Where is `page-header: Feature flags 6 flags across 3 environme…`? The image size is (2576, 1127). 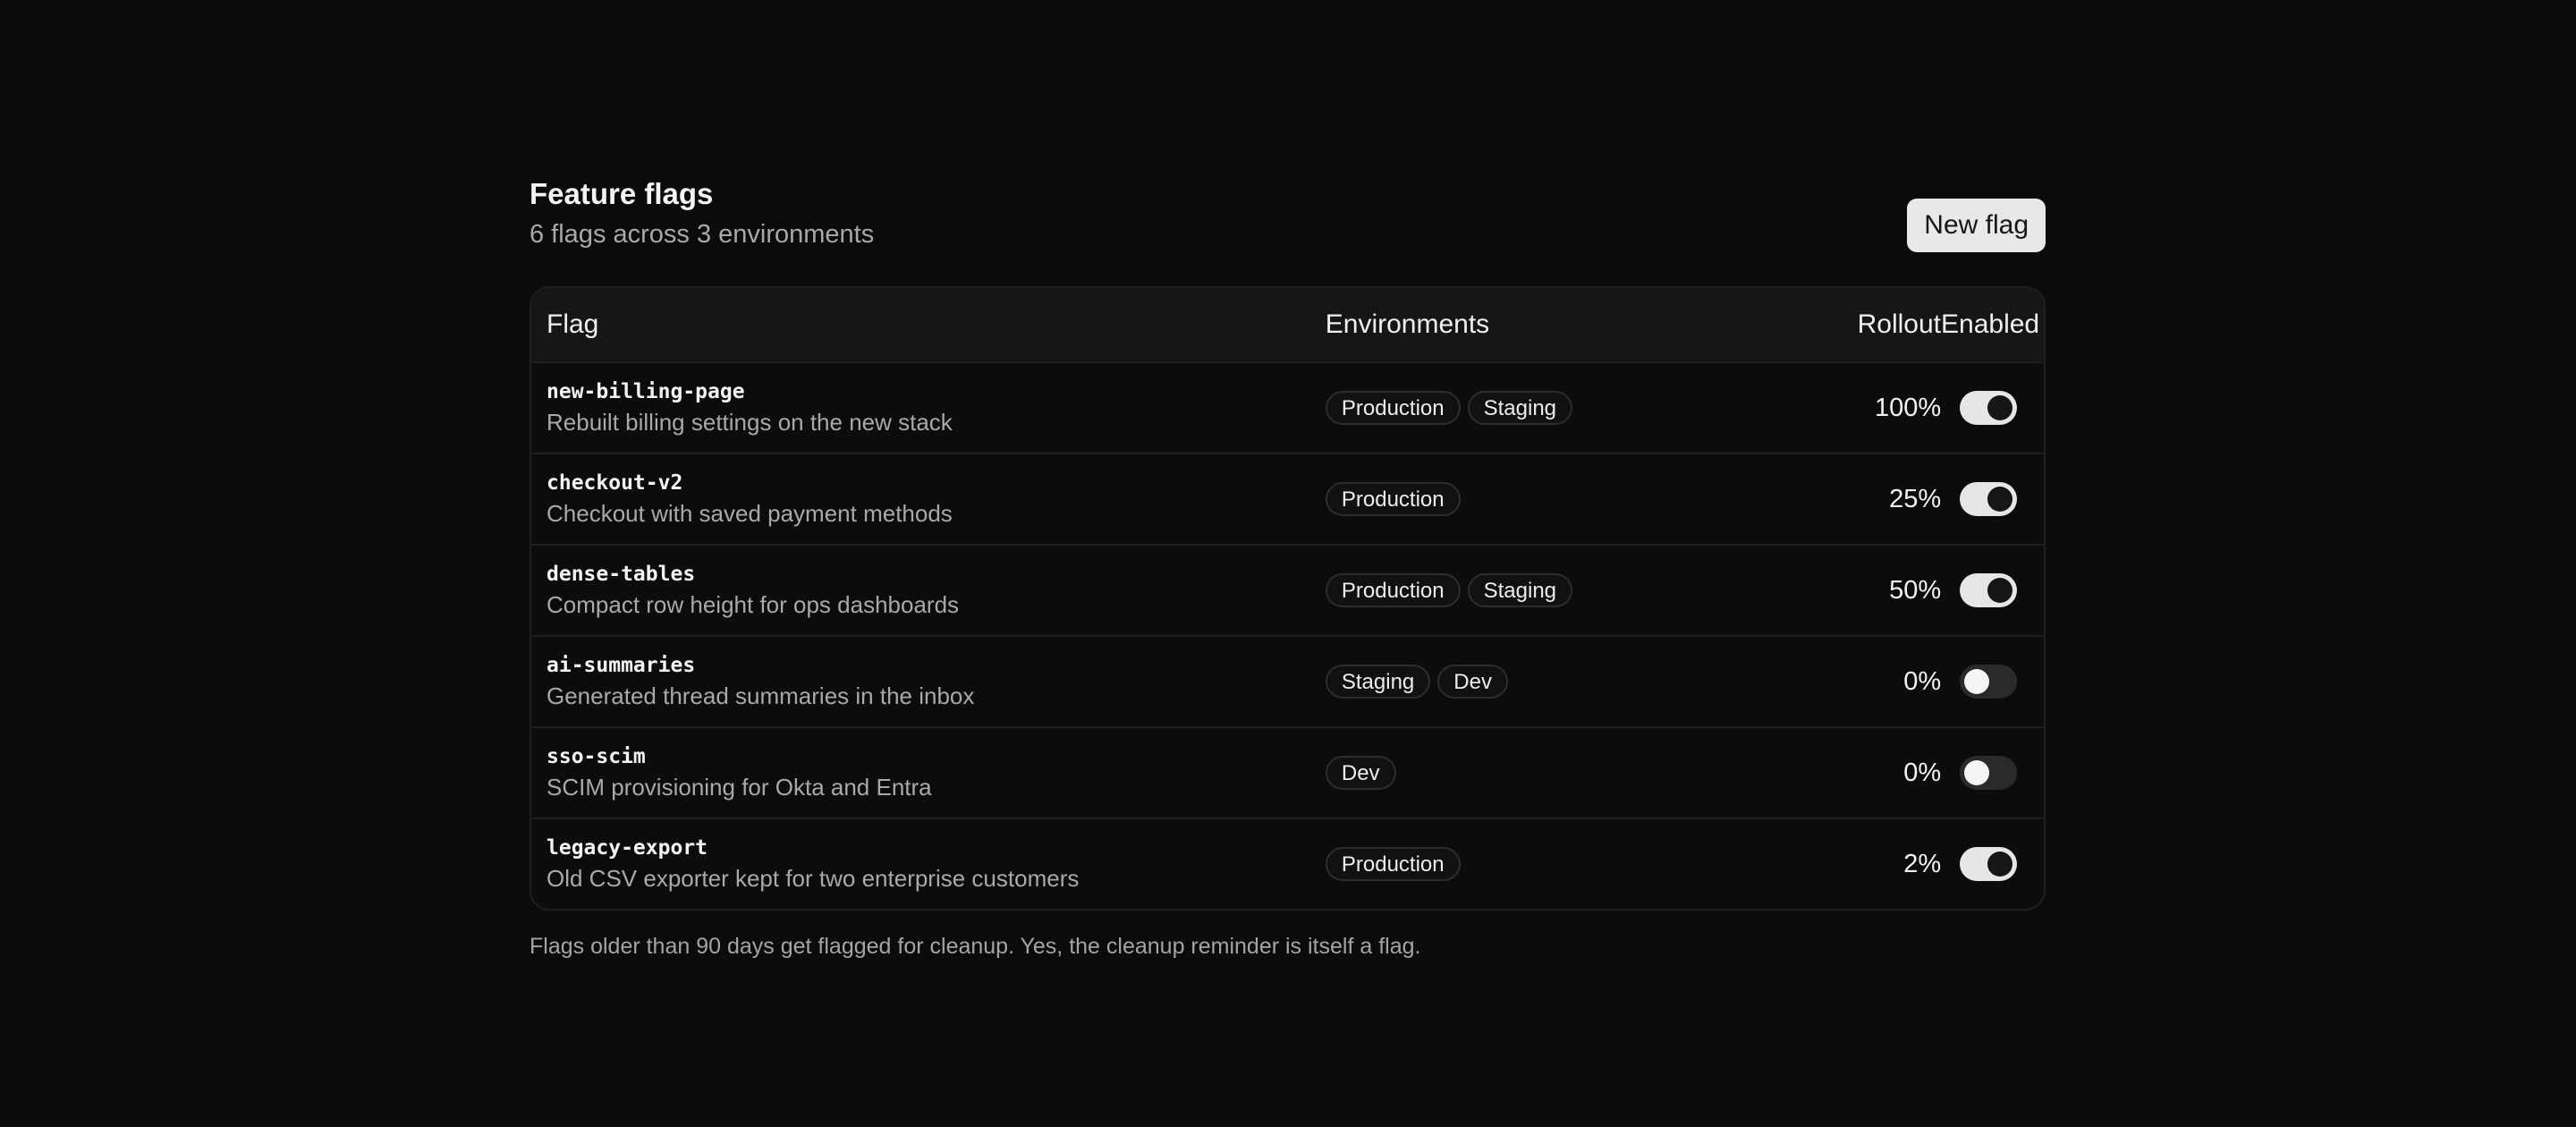 page-header: Feature flags 6 flags across 3 environme… is located at coordinates (1288, 229).